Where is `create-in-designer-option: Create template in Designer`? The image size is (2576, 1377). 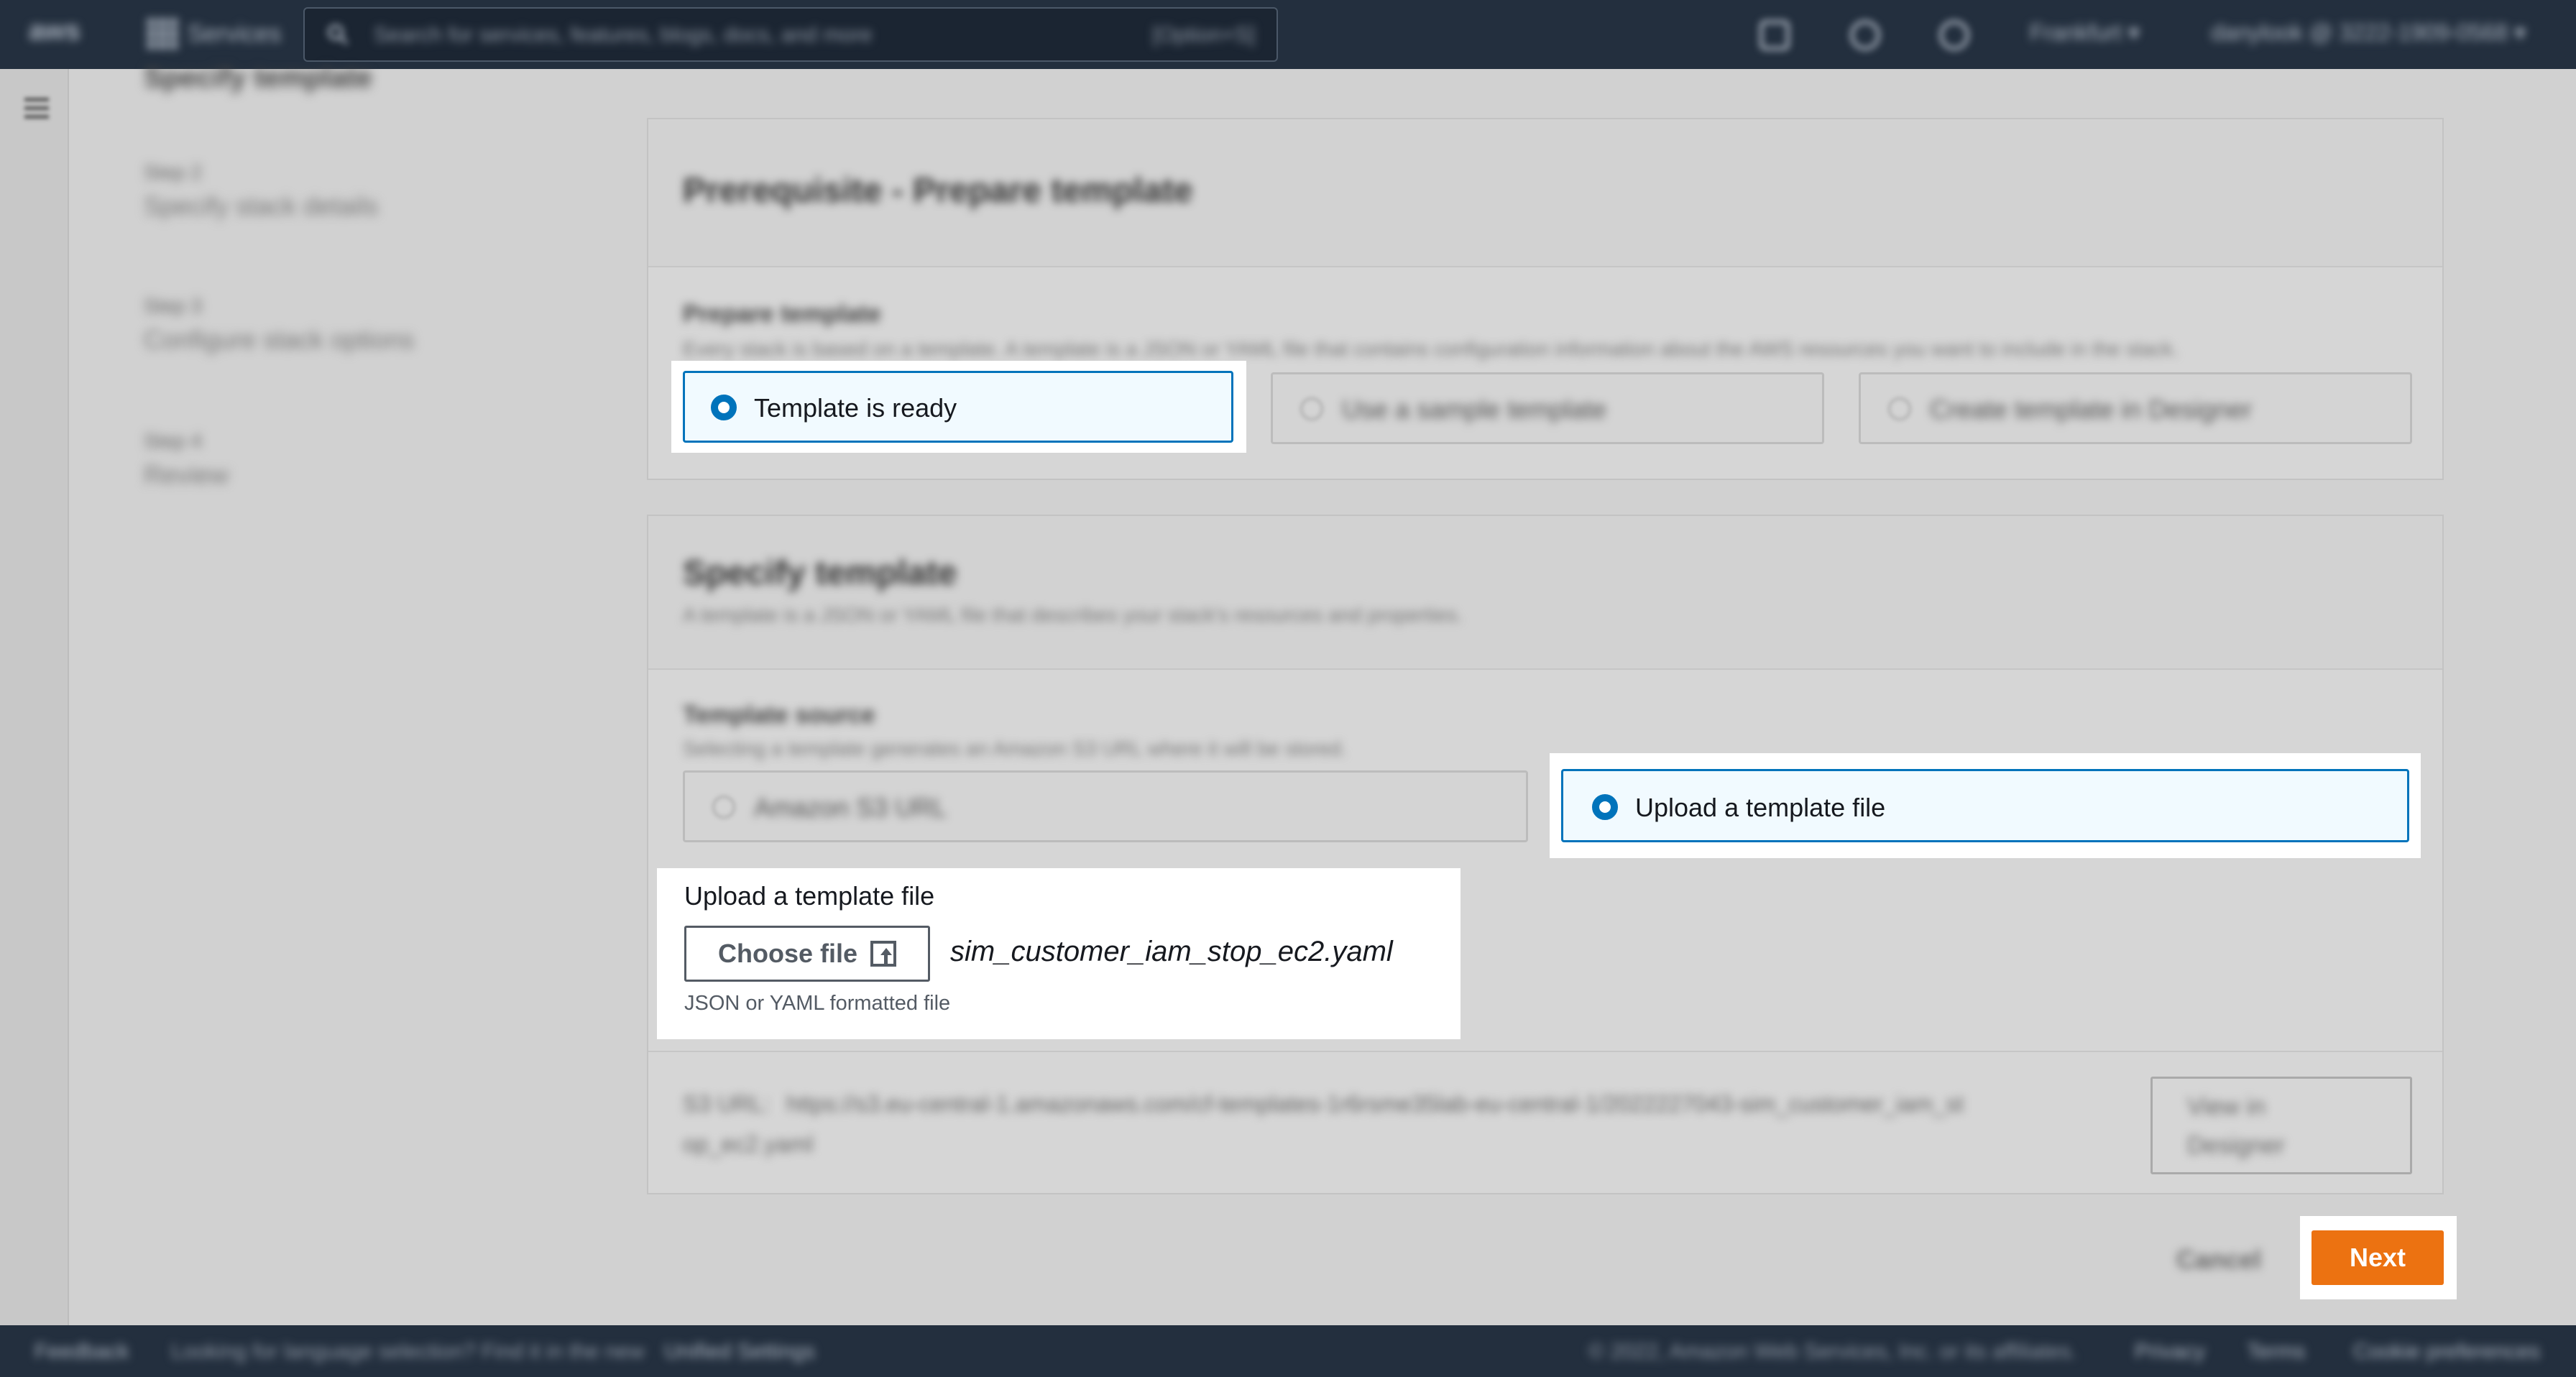
create-in-designer-option: Create template in Designer is located at coordinates (2135, 408).